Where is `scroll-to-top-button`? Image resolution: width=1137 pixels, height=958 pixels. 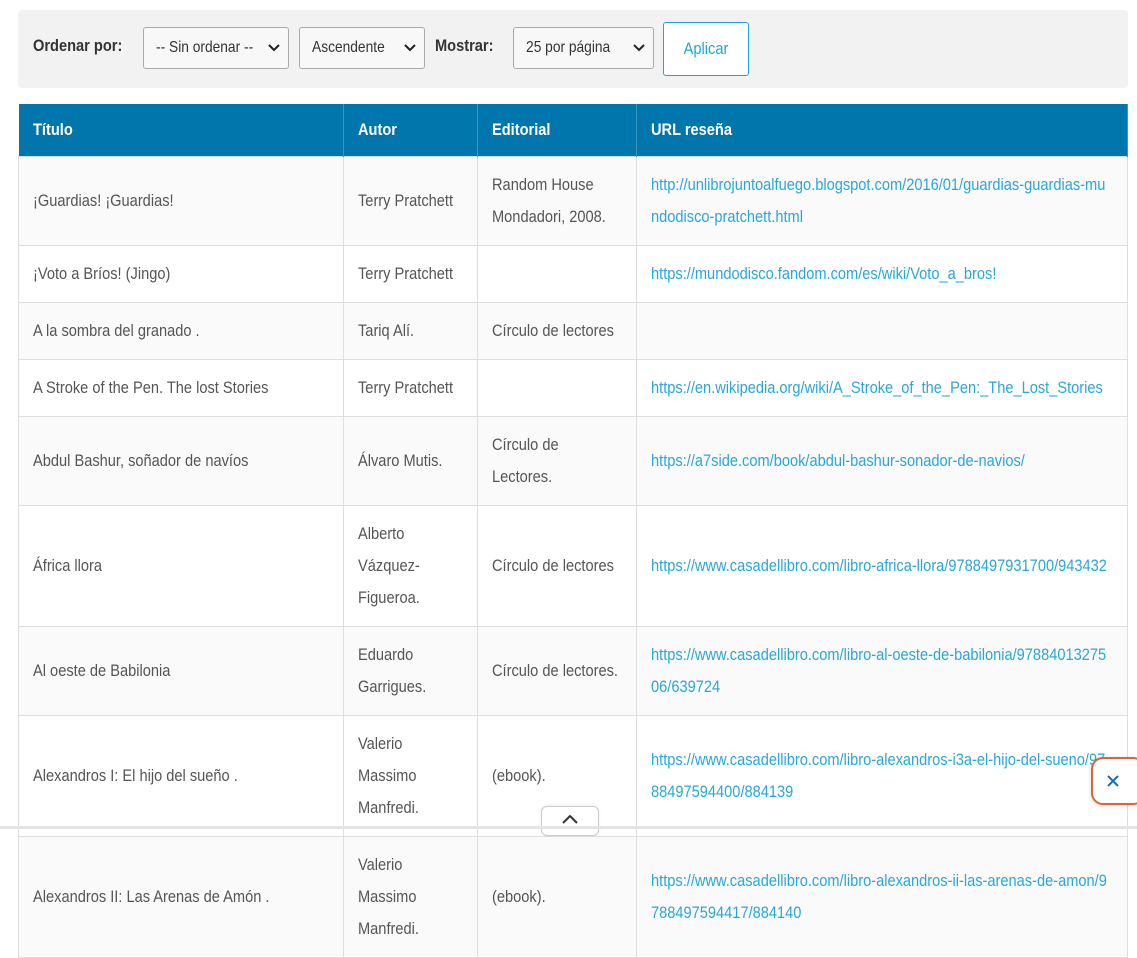
scroll-to-top-button is located at coordinates (570, 821).